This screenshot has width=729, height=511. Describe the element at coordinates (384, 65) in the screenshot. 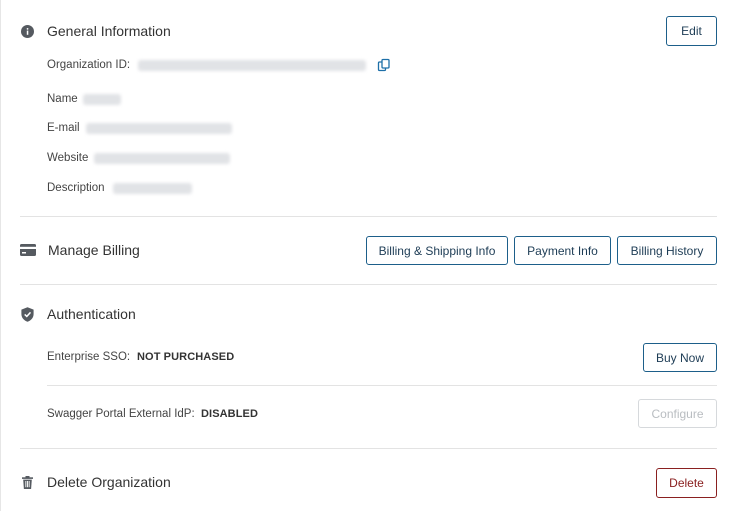

I see `copy-icon` at that location.